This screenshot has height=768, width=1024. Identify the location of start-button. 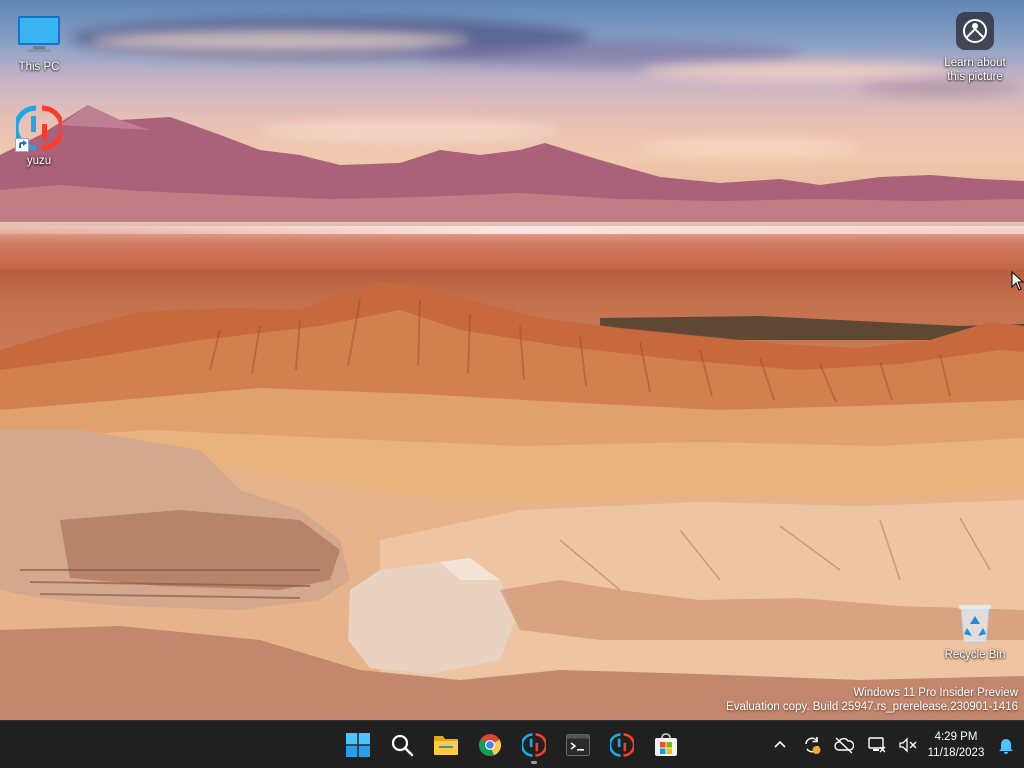
(358, 745).